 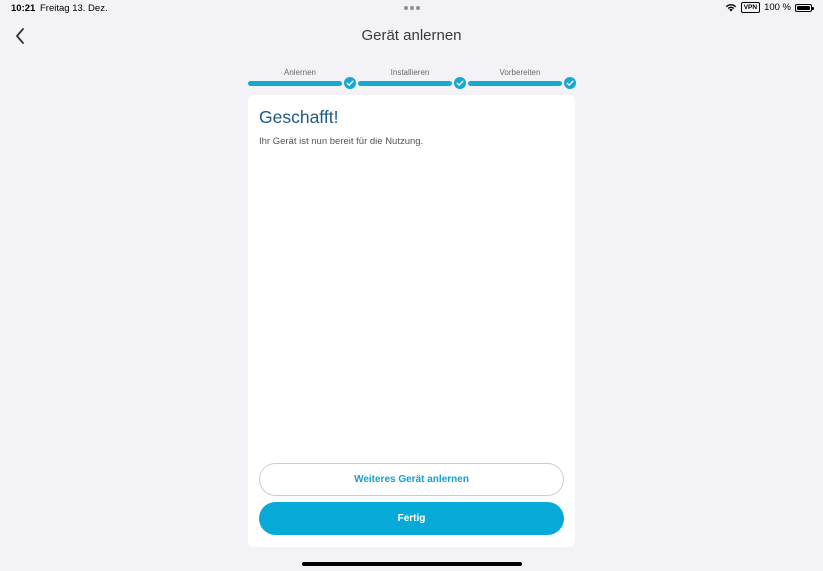 What do you see at coordinates (299, 117) in the screenshot?
I see `card-title: Geschafft!` at bounding box center [299, 117].